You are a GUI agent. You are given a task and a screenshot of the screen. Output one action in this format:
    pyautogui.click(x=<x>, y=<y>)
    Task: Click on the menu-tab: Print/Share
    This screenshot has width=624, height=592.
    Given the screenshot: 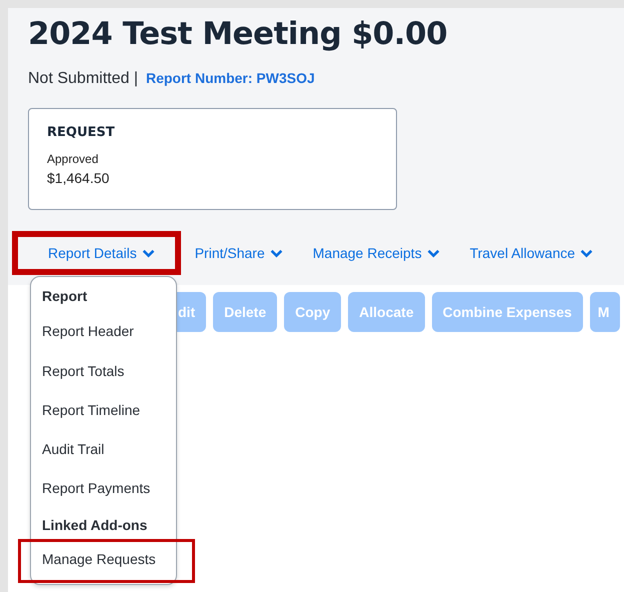 What is the action you would take?
    pyautogui.click(x=239, y=253)
    